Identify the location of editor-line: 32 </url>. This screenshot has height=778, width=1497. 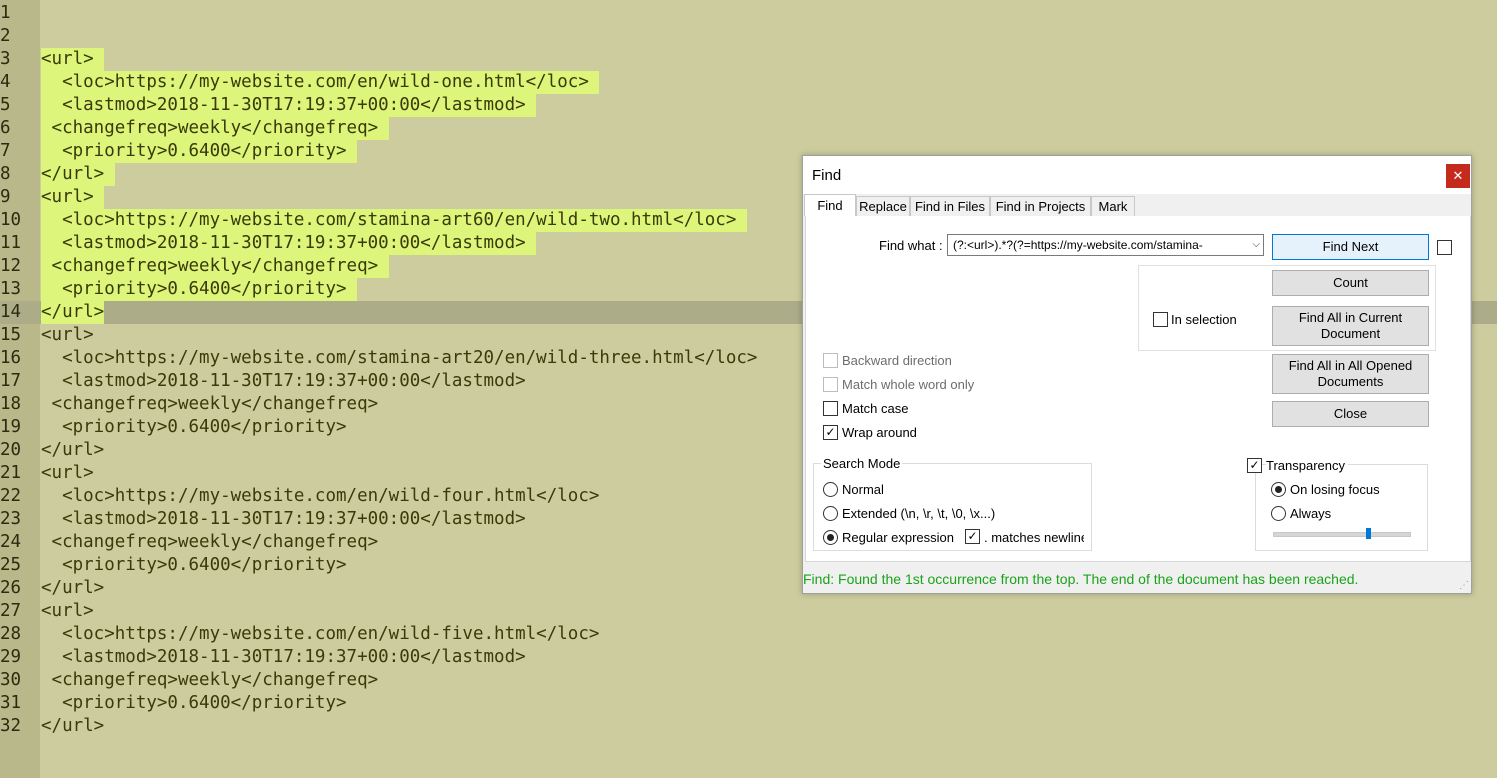
(748, 726).